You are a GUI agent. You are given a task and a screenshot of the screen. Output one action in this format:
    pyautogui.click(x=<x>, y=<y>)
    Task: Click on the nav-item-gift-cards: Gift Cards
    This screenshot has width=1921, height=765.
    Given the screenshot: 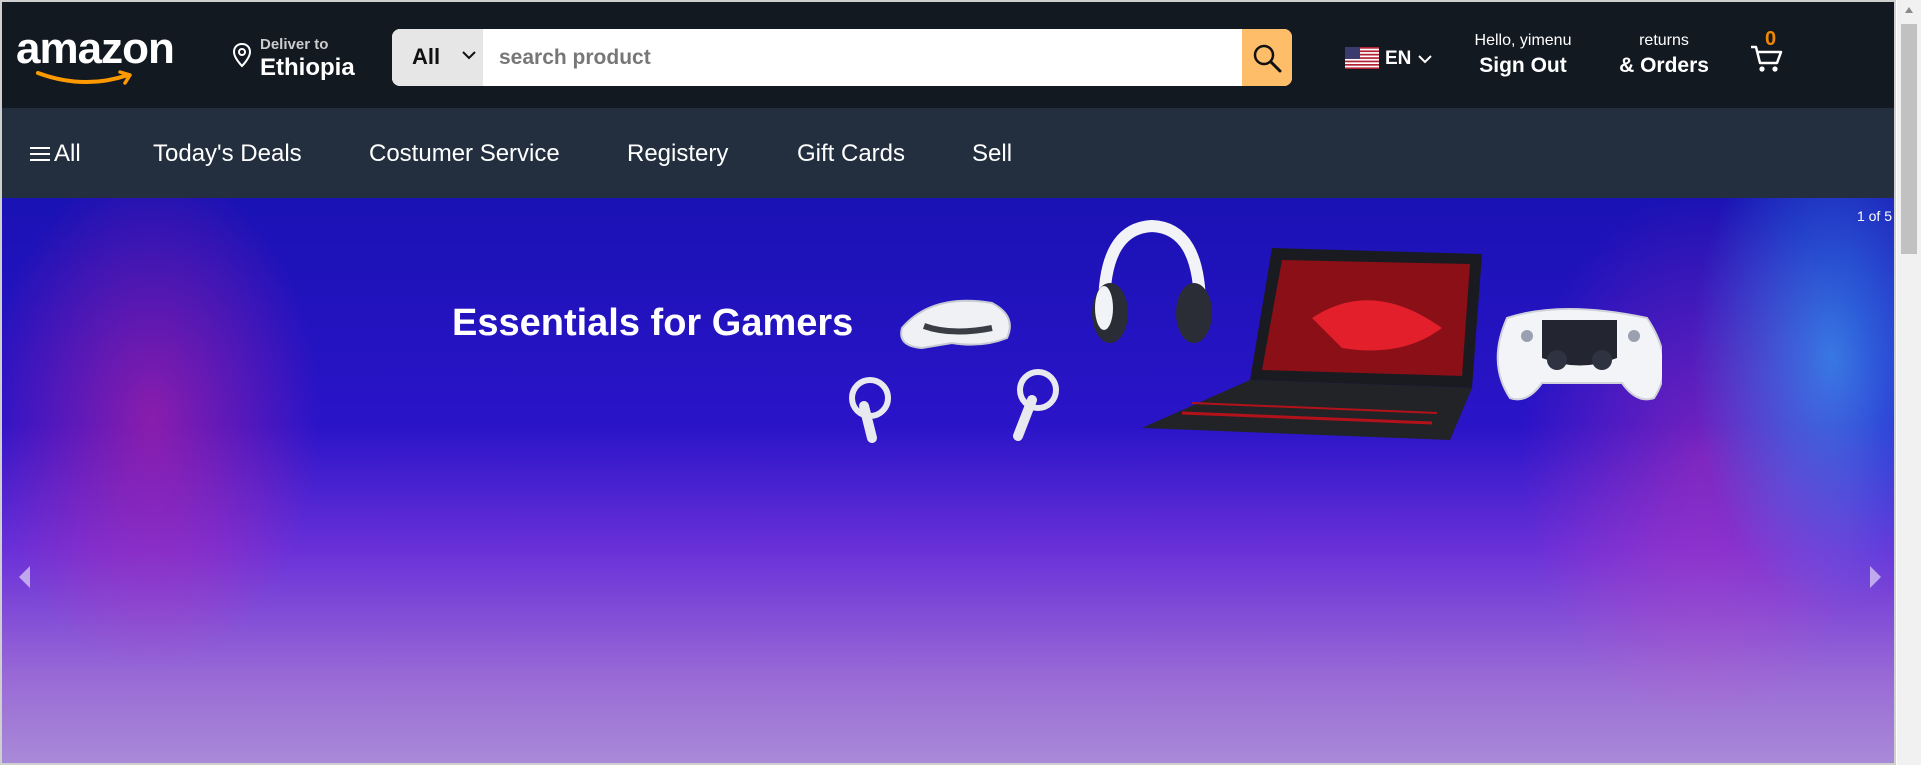 What is the action you would take?
    pyautogui.click(x=851, y=154)
    